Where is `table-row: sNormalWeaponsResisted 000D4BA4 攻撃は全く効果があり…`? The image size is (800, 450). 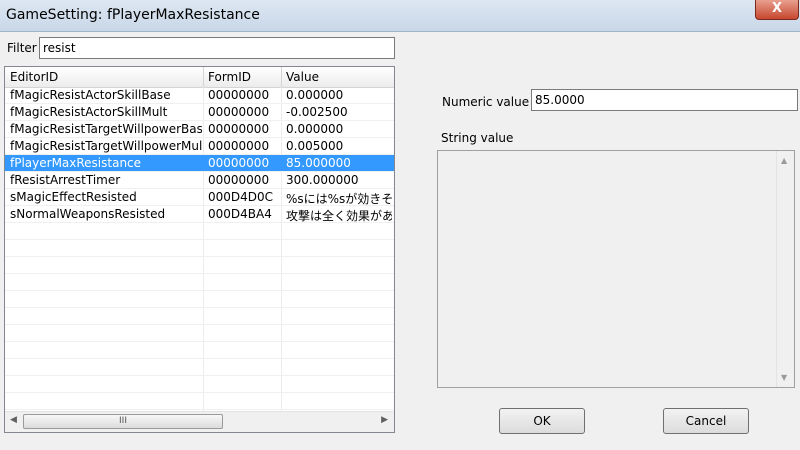 table-row: sNormalWeaponsResisted 000D4BA4 攻撃は全く効果があり… is located at coordinates (199, 214).